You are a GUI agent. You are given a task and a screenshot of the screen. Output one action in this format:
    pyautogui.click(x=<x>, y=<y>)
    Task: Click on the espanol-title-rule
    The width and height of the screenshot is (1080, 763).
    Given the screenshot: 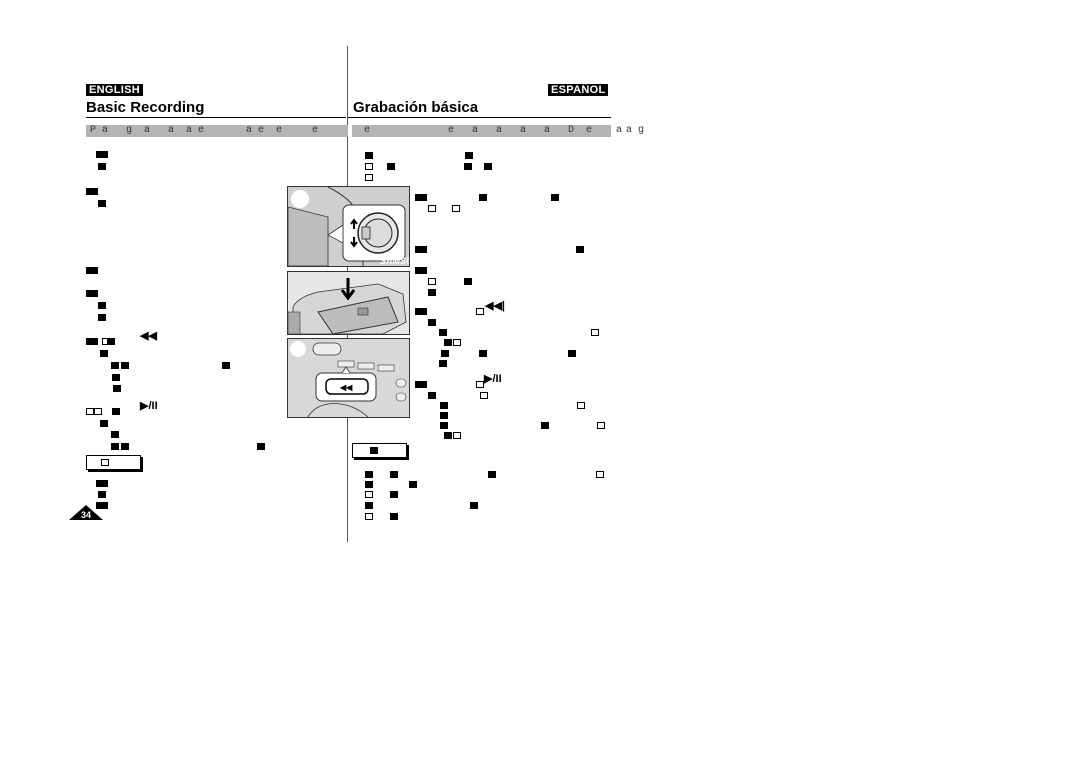 What is the action you would take?
    pyautogui.click(x=479, y=117)
    